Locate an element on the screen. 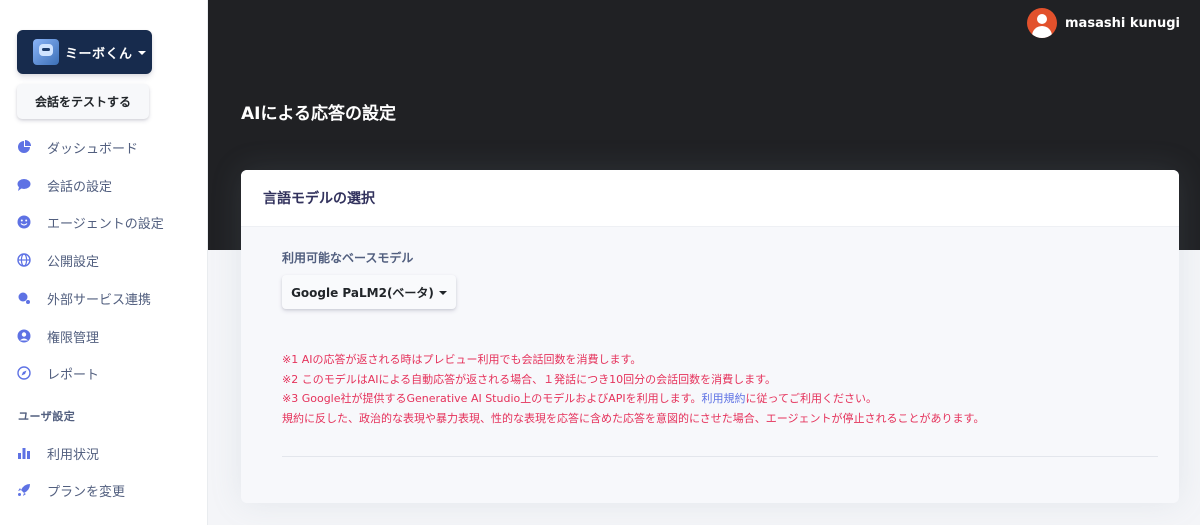 The image size is (1200, 525). sidebar-item-report: レポート is located at coordinates (57, 373).